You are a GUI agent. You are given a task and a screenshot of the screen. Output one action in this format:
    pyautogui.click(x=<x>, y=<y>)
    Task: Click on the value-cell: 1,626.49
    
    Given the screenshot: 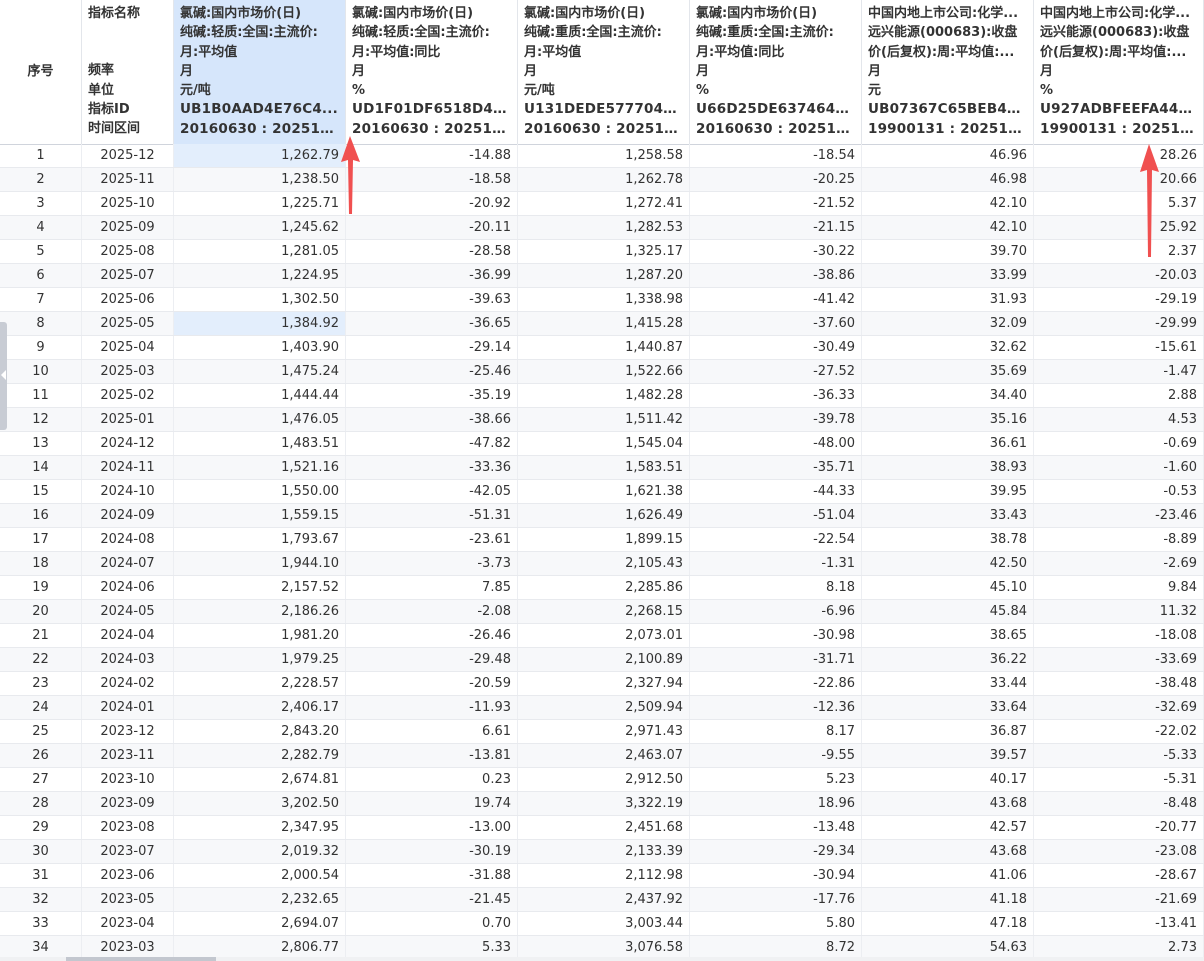 What is the action you would take?
    pyautogui.click(x=604, y=515)
    